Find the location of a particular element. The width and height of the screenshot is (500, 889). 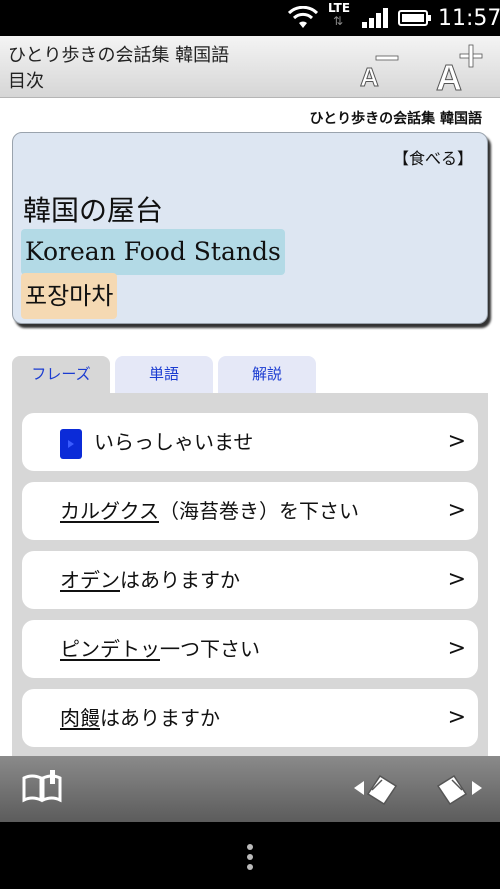

phrase-keyword: 肉饅 is located at coordinates (80, 718).